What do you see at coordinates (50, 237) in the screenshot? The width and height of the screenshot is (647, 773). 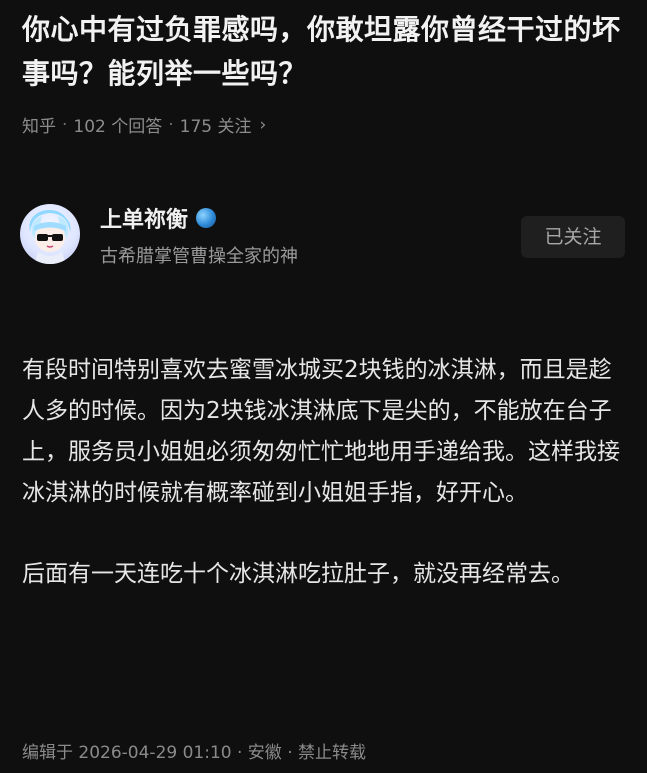 I see `avatar-character-icon` at bounding box center [50, 237].